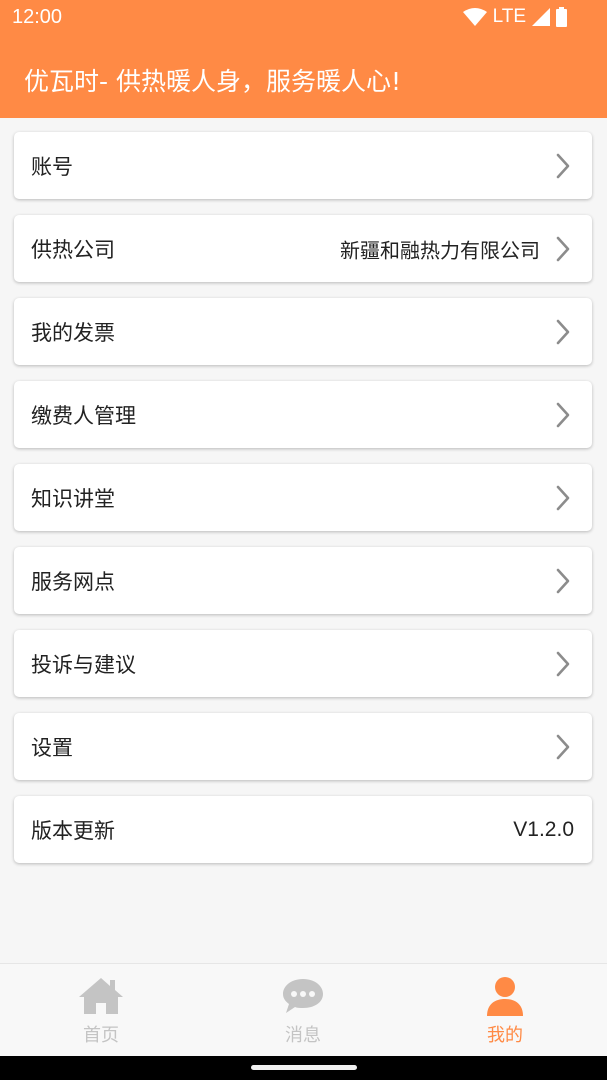  I want to click on menu-item-payer-management: 缴费人管理, so click(303, 414).